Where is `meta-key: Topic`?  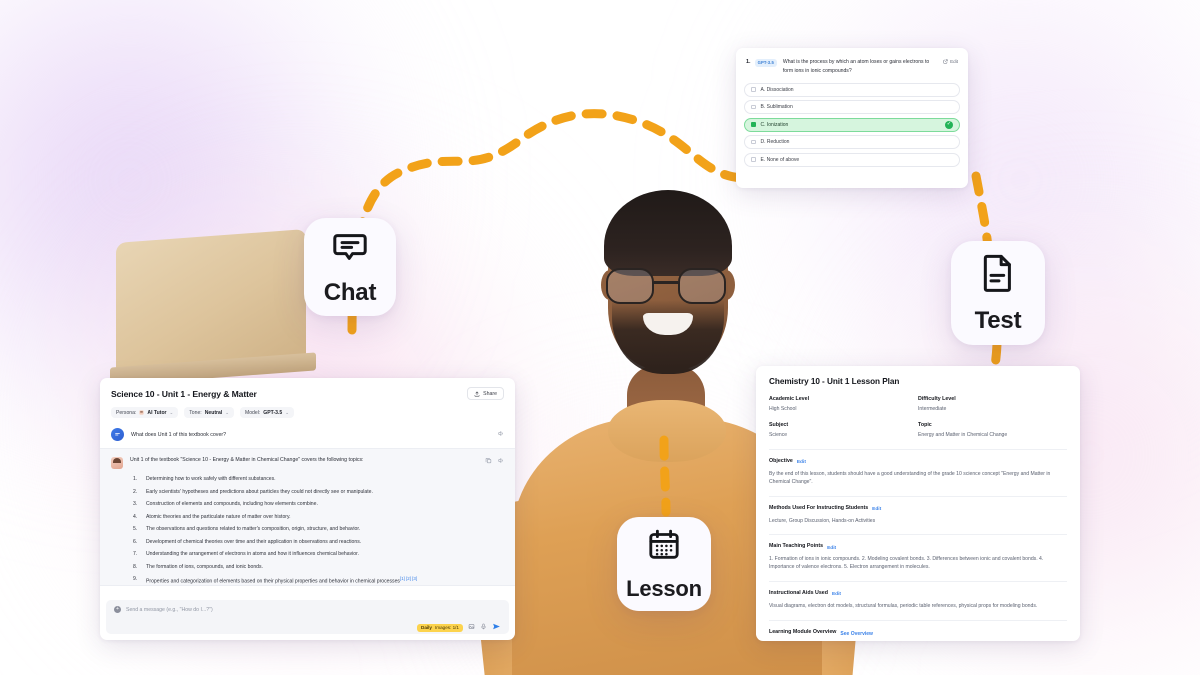
meta-key: Topic is located at coordinates (925, 425).